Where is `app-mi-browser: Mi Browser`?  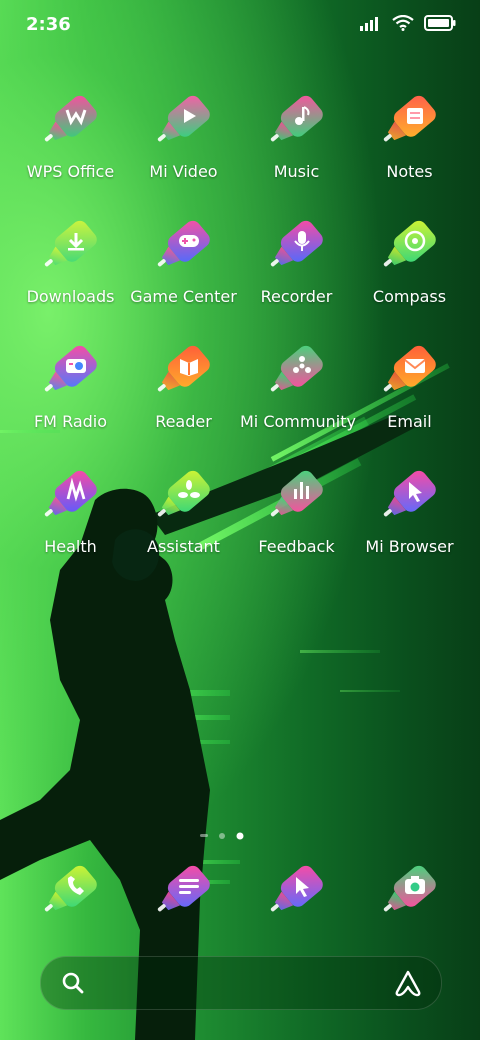 app-mi-browser: Mi Browser is located at coordinates (409, 509).